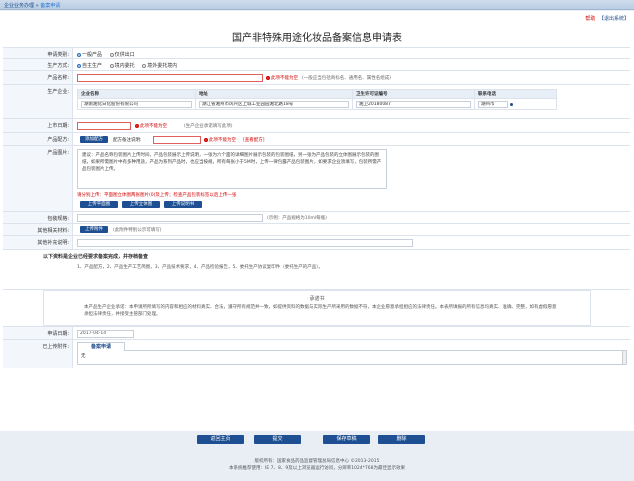 The image size is (634, 481). What do you see at coordinates (208, 126) in the screenshot?
I see `launch-date-hint: (生产企业承诺填写此项)` at bounding box center [208, 126].